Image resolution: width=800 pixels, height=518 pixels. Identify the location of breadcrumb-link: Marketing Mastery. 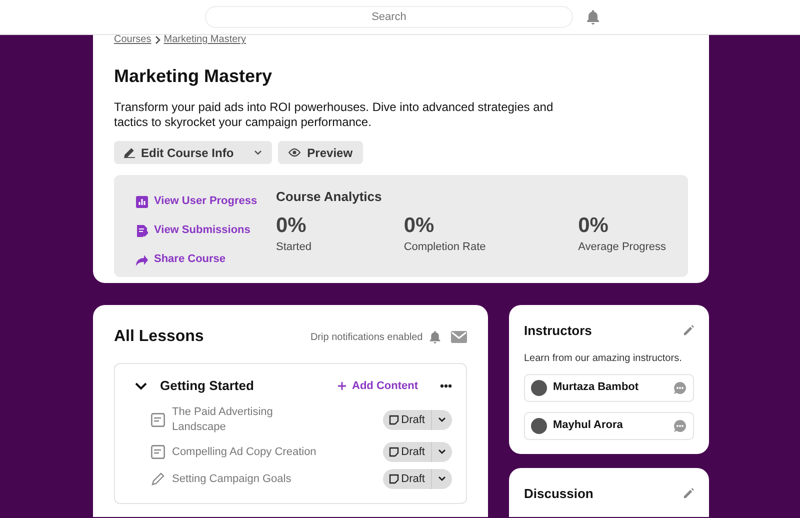
(205, 40).